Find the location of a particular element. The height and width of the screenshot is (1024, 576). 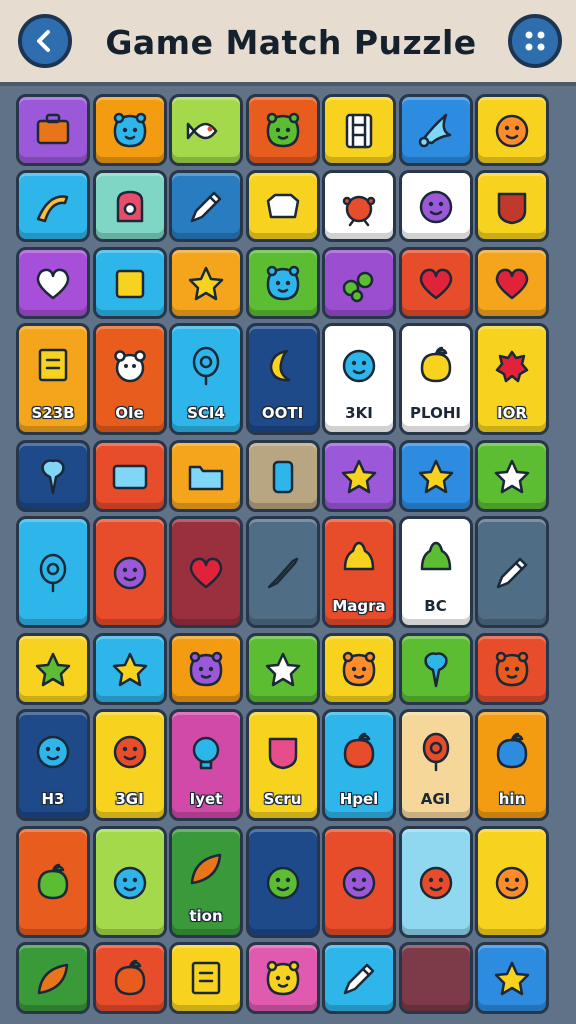

folder-icon is located at coordinates (206, 478).